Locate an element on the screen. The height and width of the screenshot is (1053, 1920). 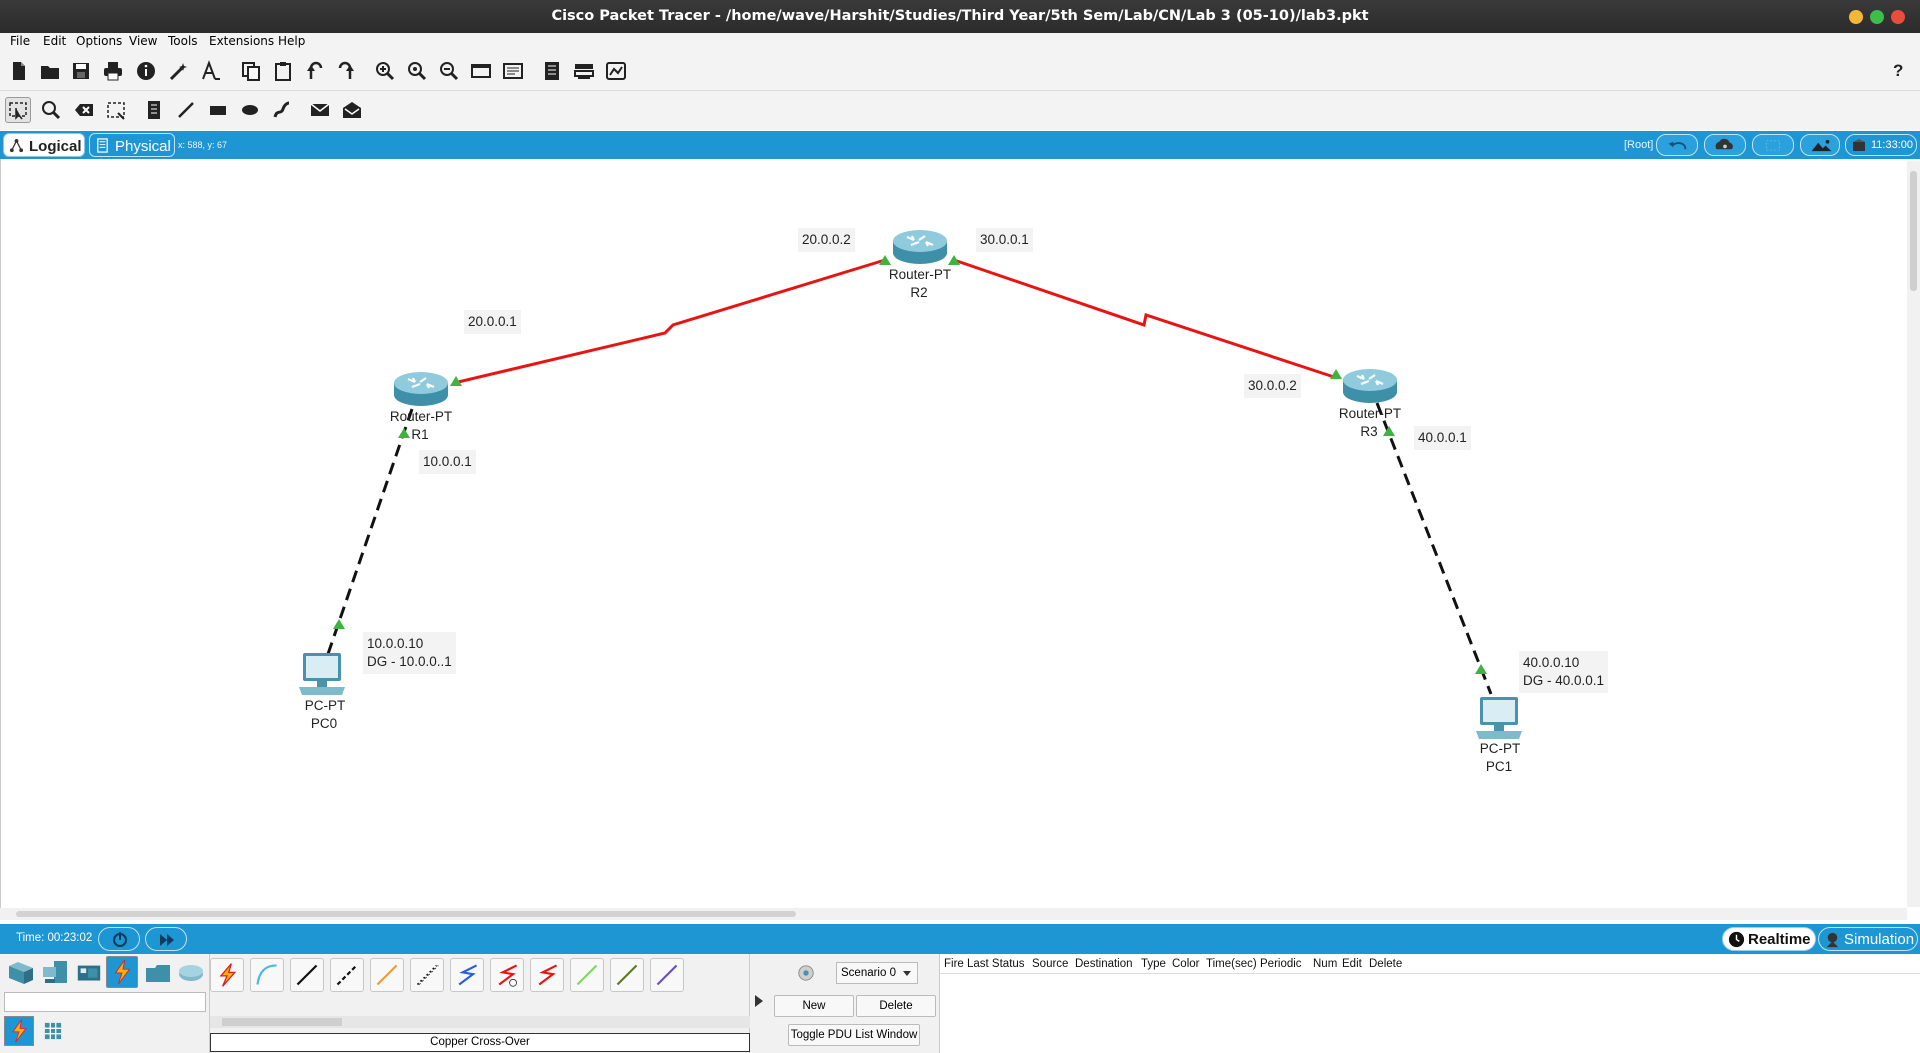
simulation-mode-button: Simulation is located at coordinates (1868, 939).